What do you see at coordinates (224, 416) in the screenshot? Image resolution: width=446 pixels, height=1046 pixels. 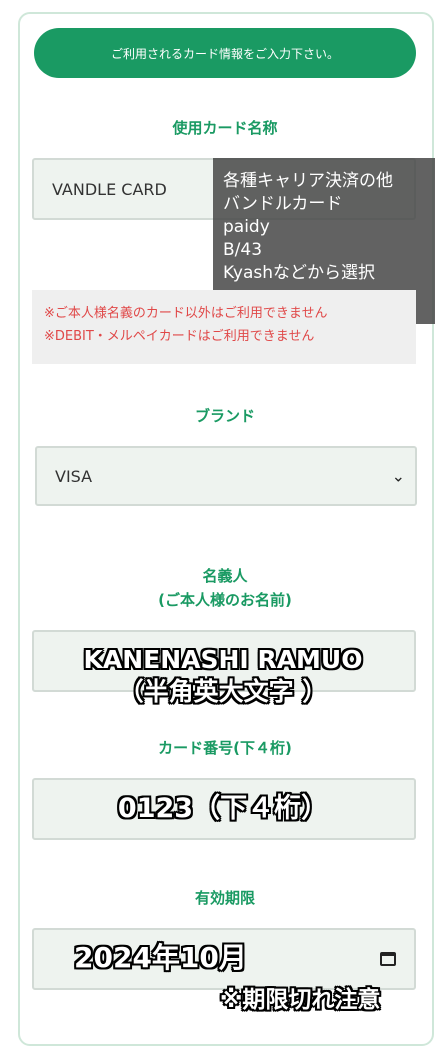 I see `brand-label: ブランド` at bounding box center [224, 416].